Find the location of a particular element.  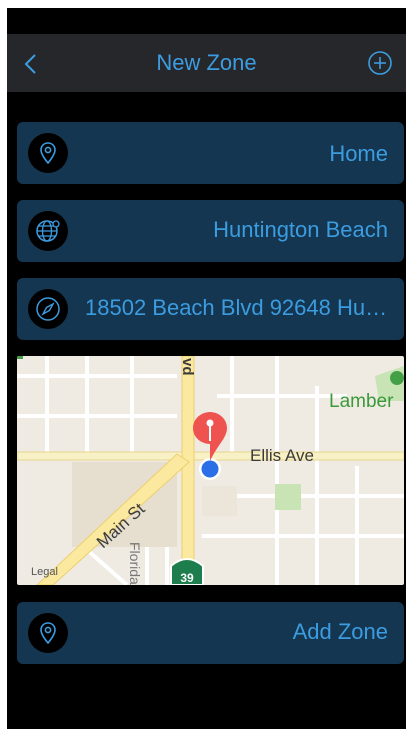

zone-name-row is located at coordinates (210, 153).